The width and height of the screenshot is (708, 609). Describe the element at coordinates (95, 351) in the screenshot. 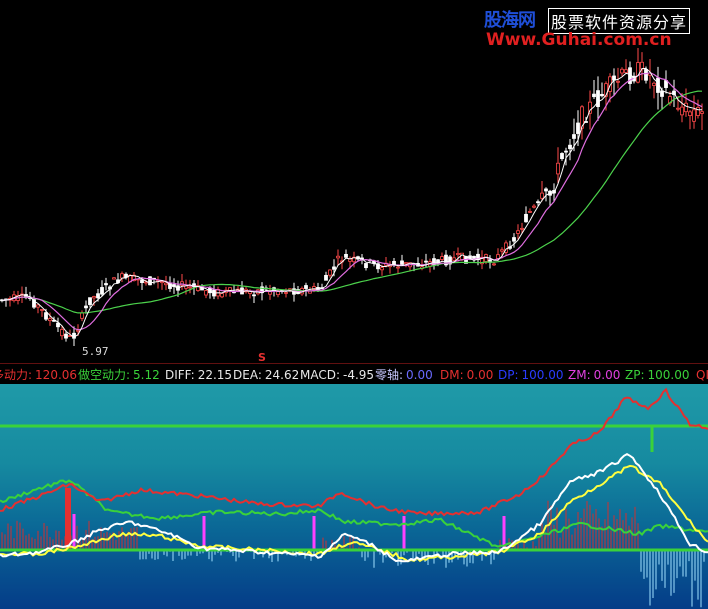

I see `low-price-label: 5.97` at that location.